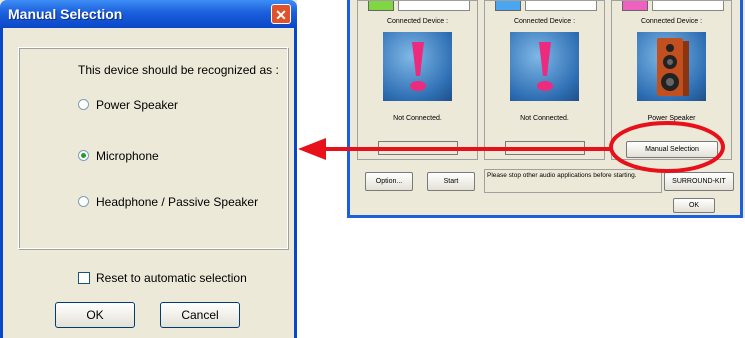  I want to click on panel-bottom-border, so click(545, 216).